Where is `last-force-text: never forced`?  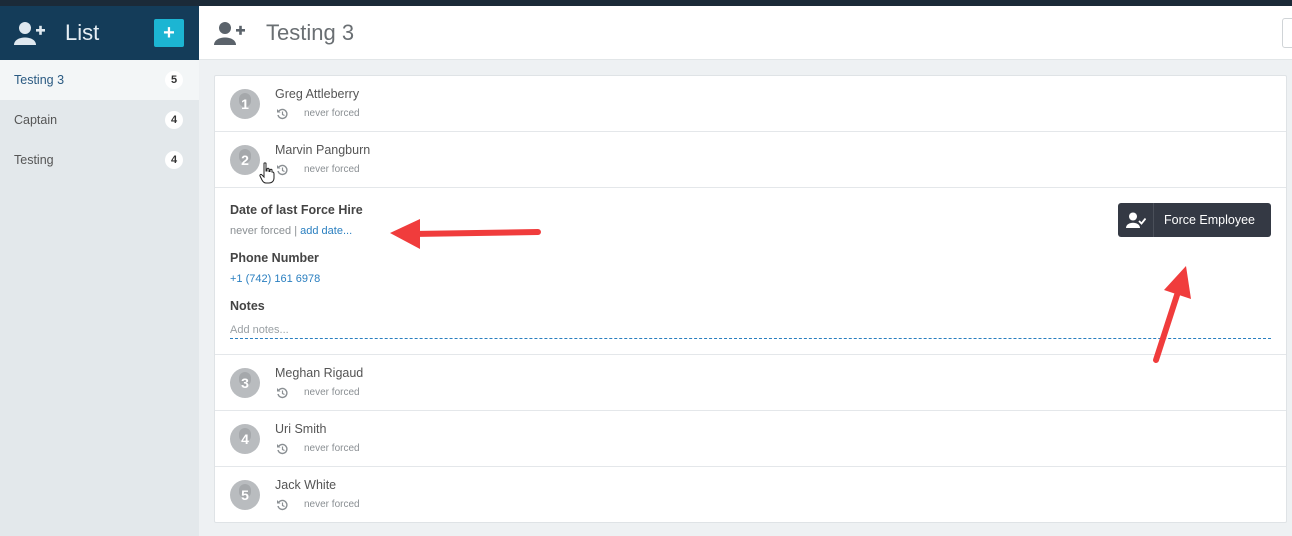
last-force-text: never forced is located at coordinates (261, 231).